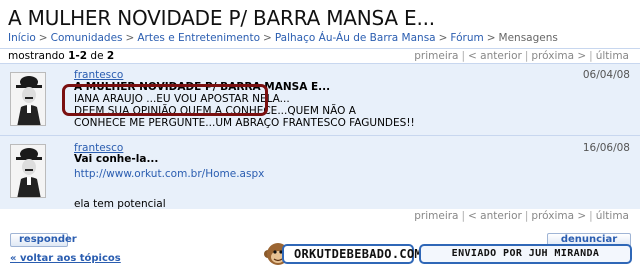  What do you see at coordinates (606, 75) in the screenshot?
I see `post-date: 06/04/08` at bounding box center [606, 75].